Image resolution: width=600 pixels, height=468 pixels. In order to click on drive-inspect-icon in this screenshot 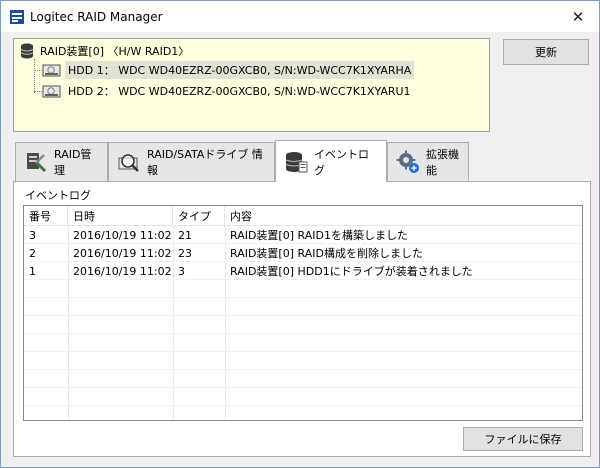, I will do `click(128, 163)`.